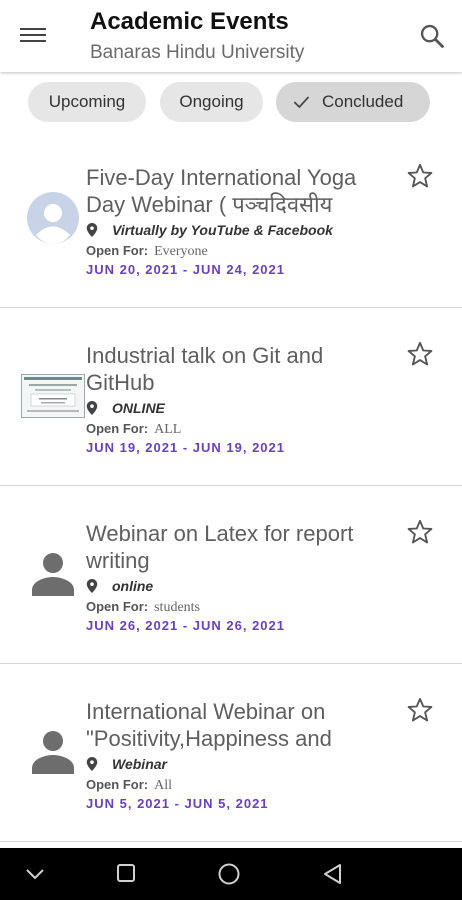 Image resolution: width=462 pixels, height=900 pixels. Describe the element at coordinates (185, 269) in the screenshot. I see `event-dates: JUN 20, 2021 - JUN 24, 2021` at that location.